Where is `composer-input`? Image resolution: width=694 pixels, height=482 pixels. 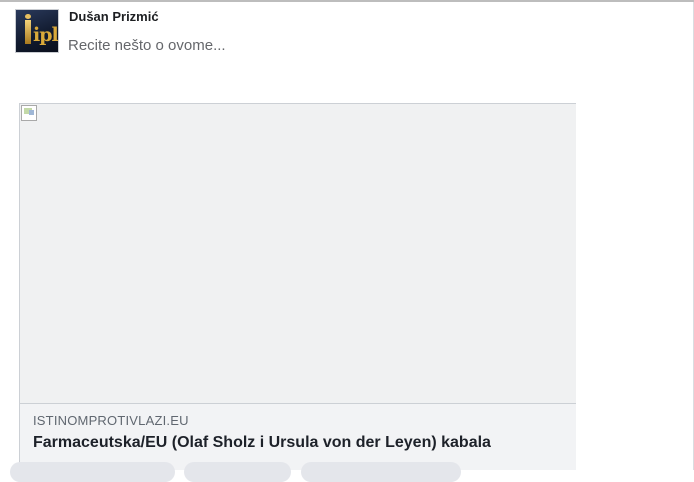
composer-input is located at coordinates (368, 45).